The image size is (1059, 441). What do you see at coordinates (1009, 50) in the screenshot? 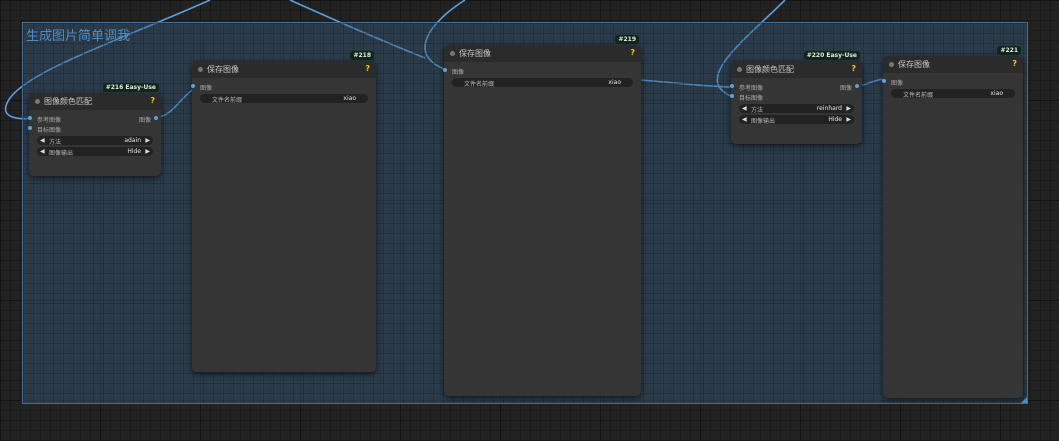
I see `node-id-badge: #221` at bounding box center [1009, 50].